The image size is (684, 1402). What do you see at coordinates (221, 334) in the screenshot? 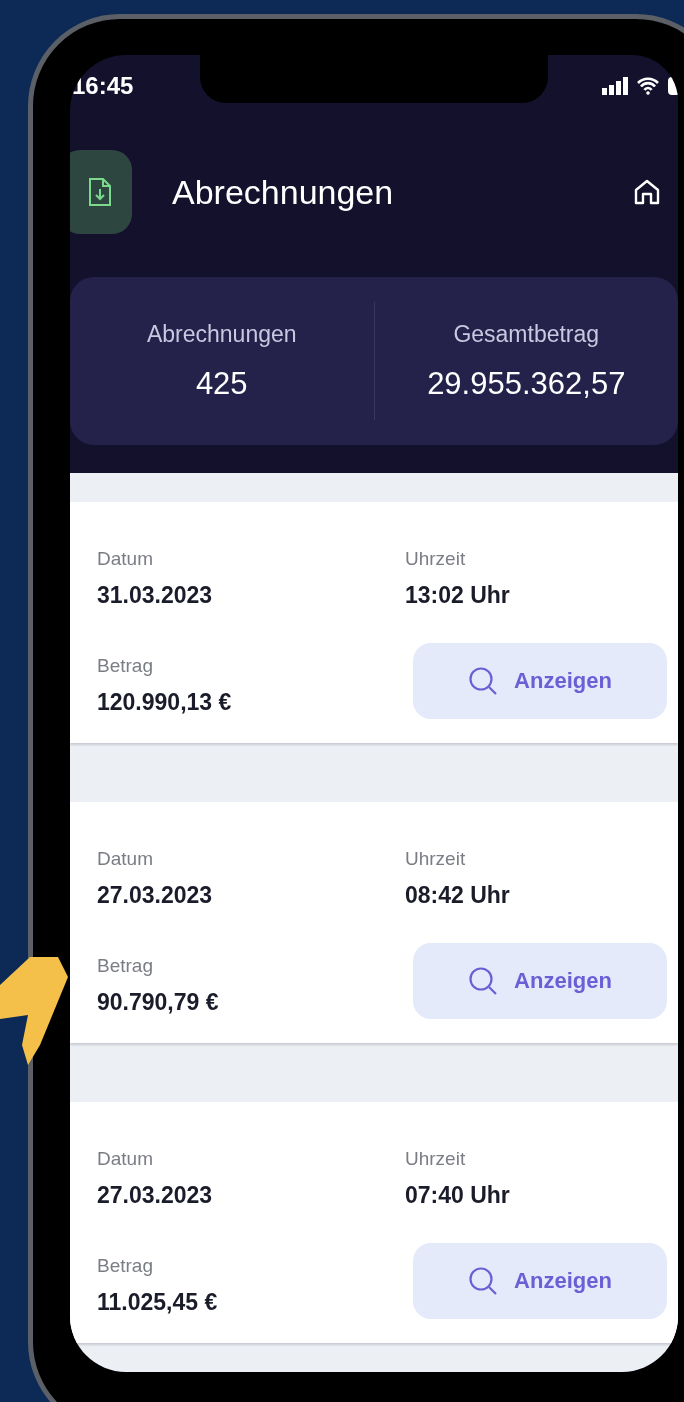
I see `summary-label: Abrechnungen` at bounding box center [221, 334].